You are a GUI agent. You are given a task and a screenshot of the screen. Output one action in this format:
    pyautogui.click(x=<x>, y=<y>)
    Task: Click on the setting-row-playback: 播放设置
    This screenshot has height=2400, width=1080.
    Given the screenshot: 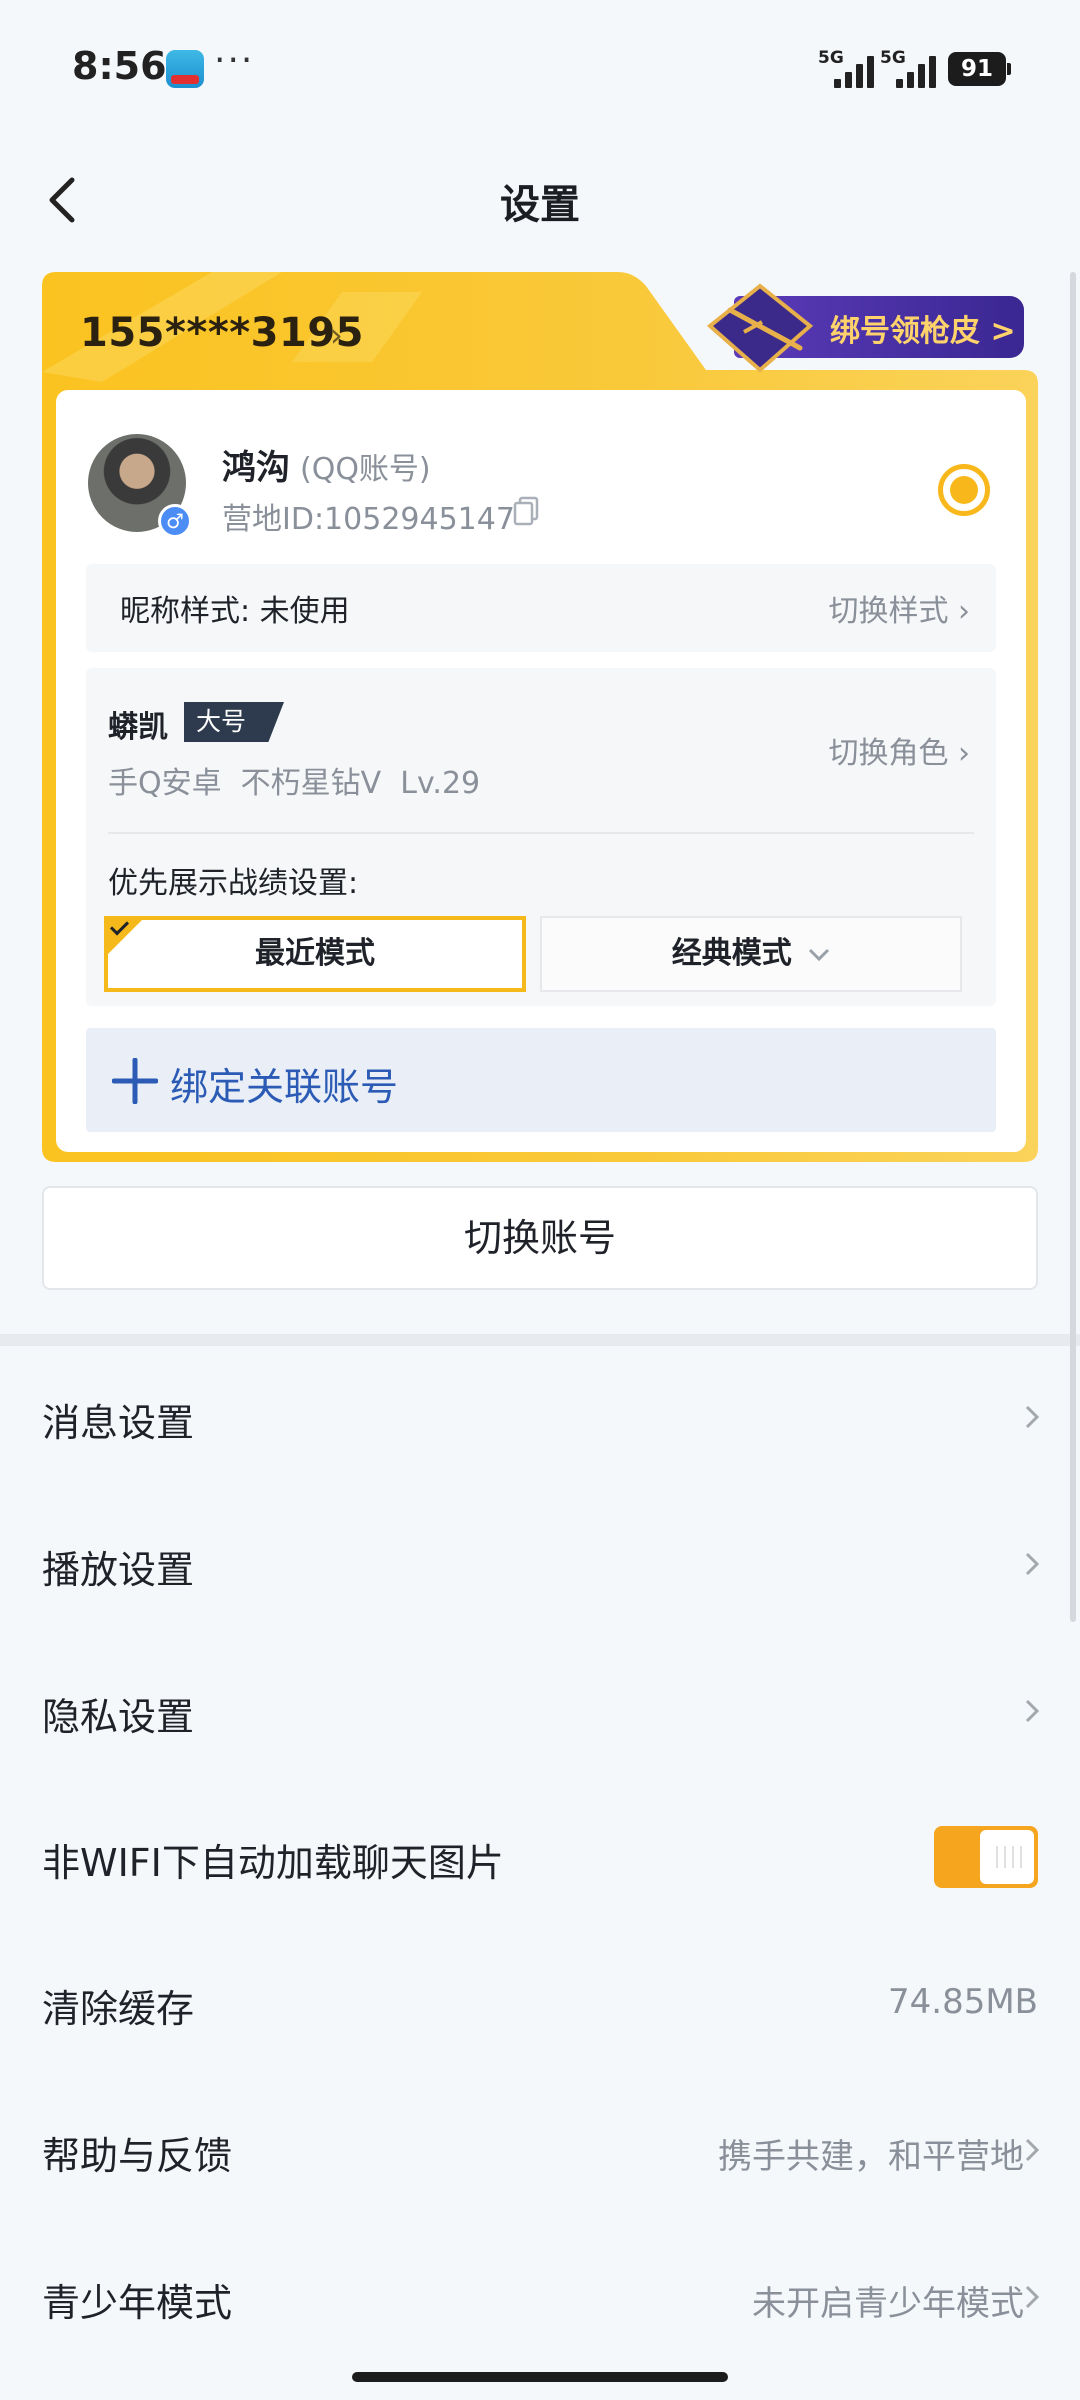 What is the action you would take?
    pyautogui.click(x=540, y=1566)
    